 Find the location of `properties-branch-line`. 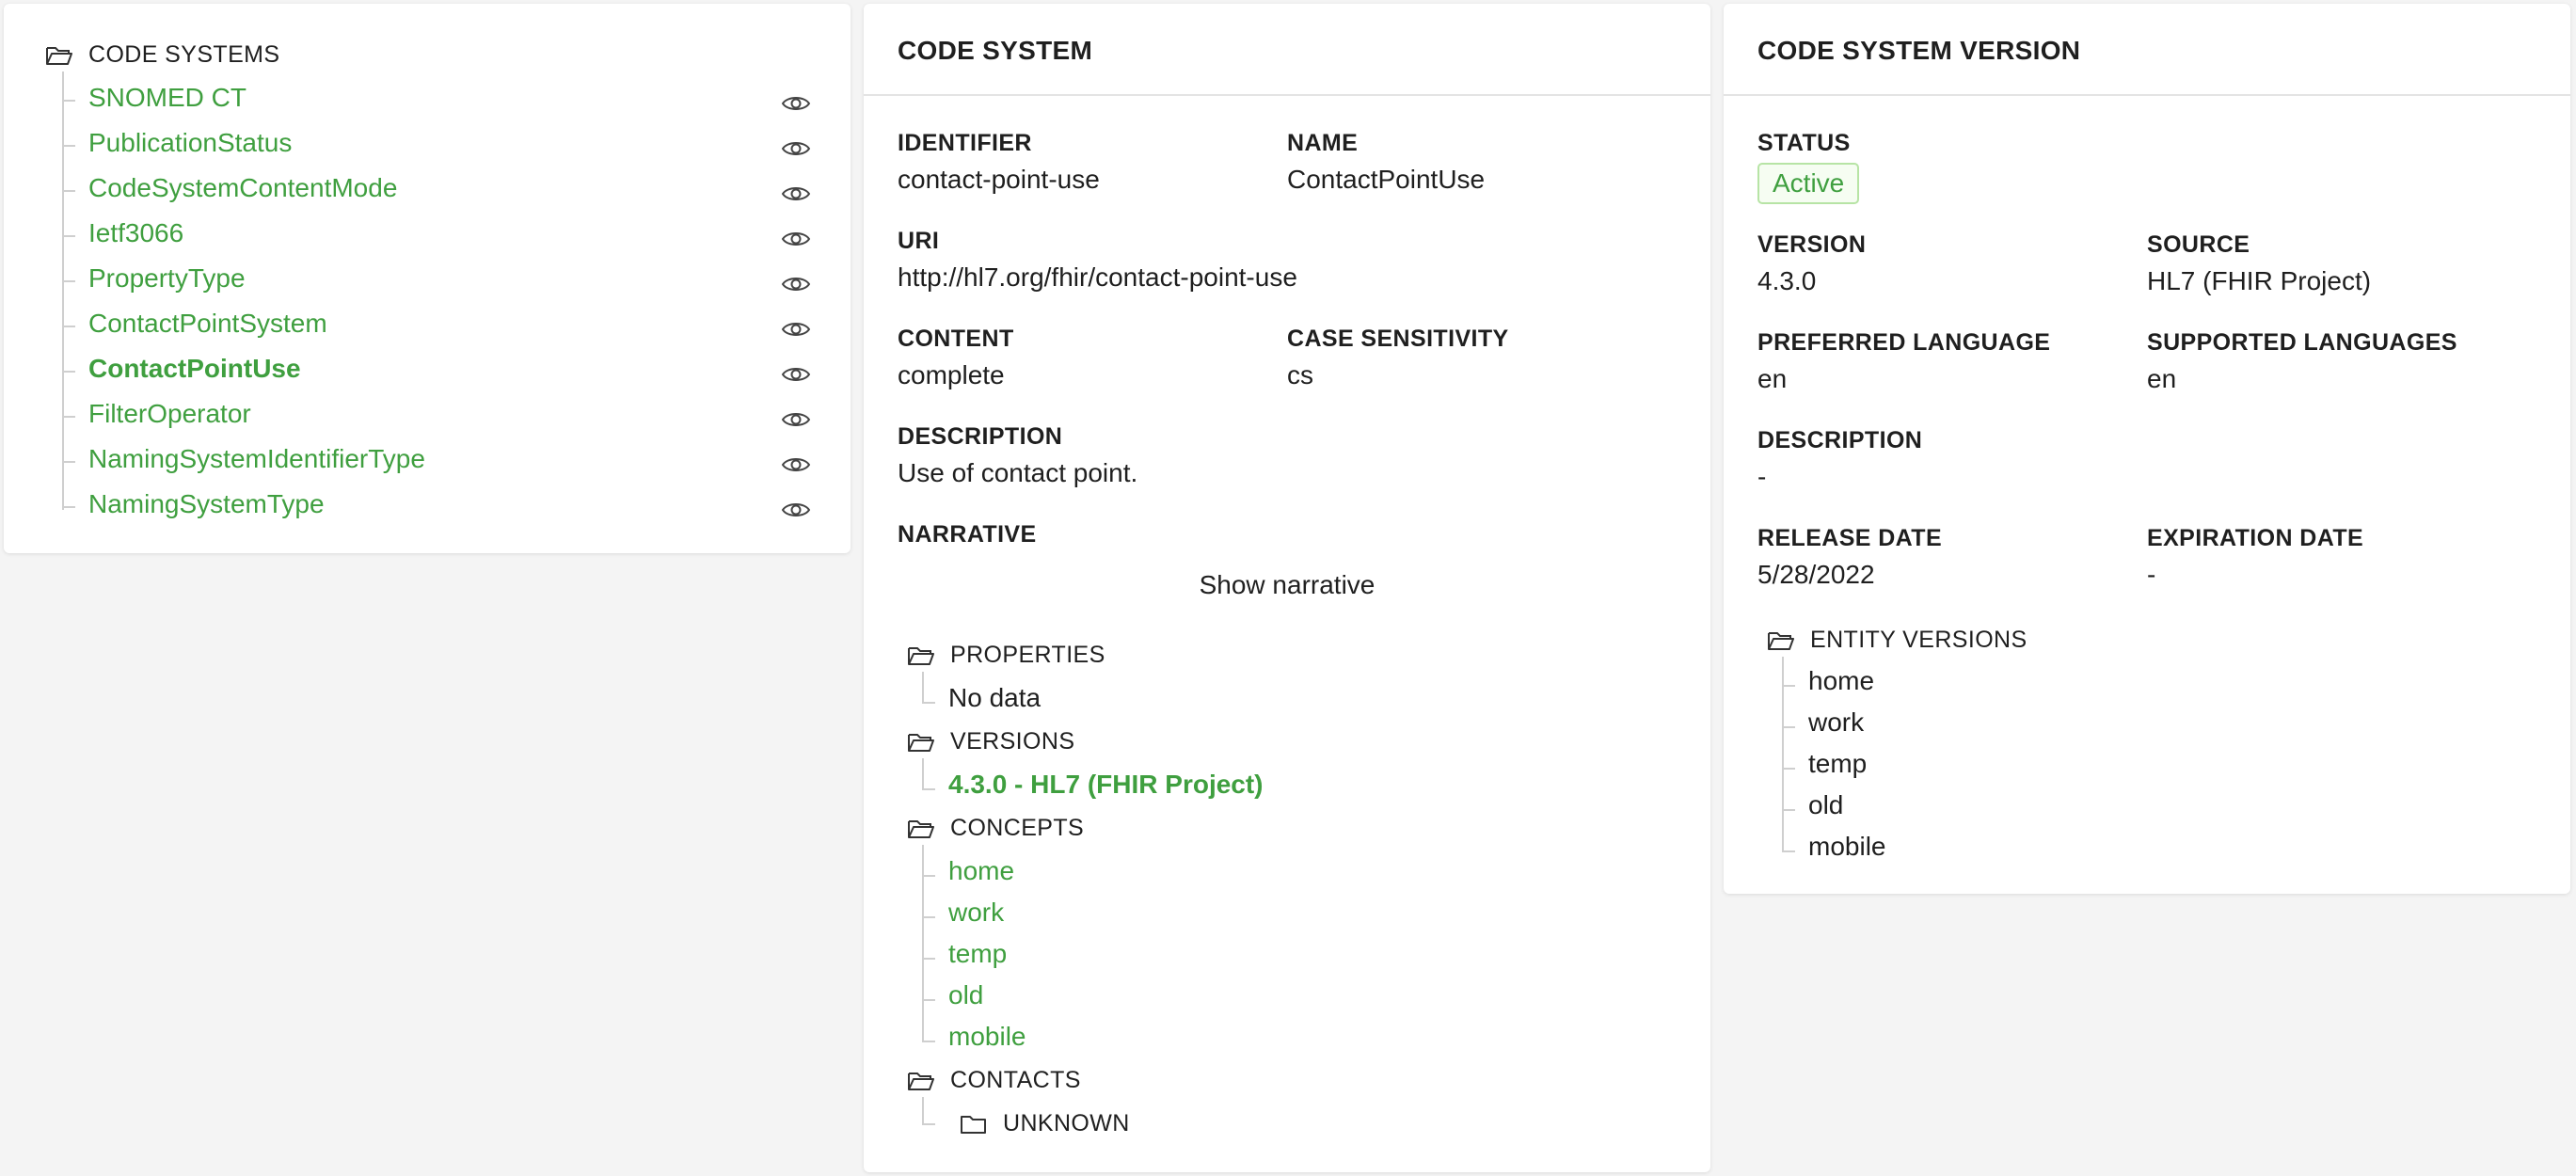

properties-branch-line is located at coordinates (923, 688).